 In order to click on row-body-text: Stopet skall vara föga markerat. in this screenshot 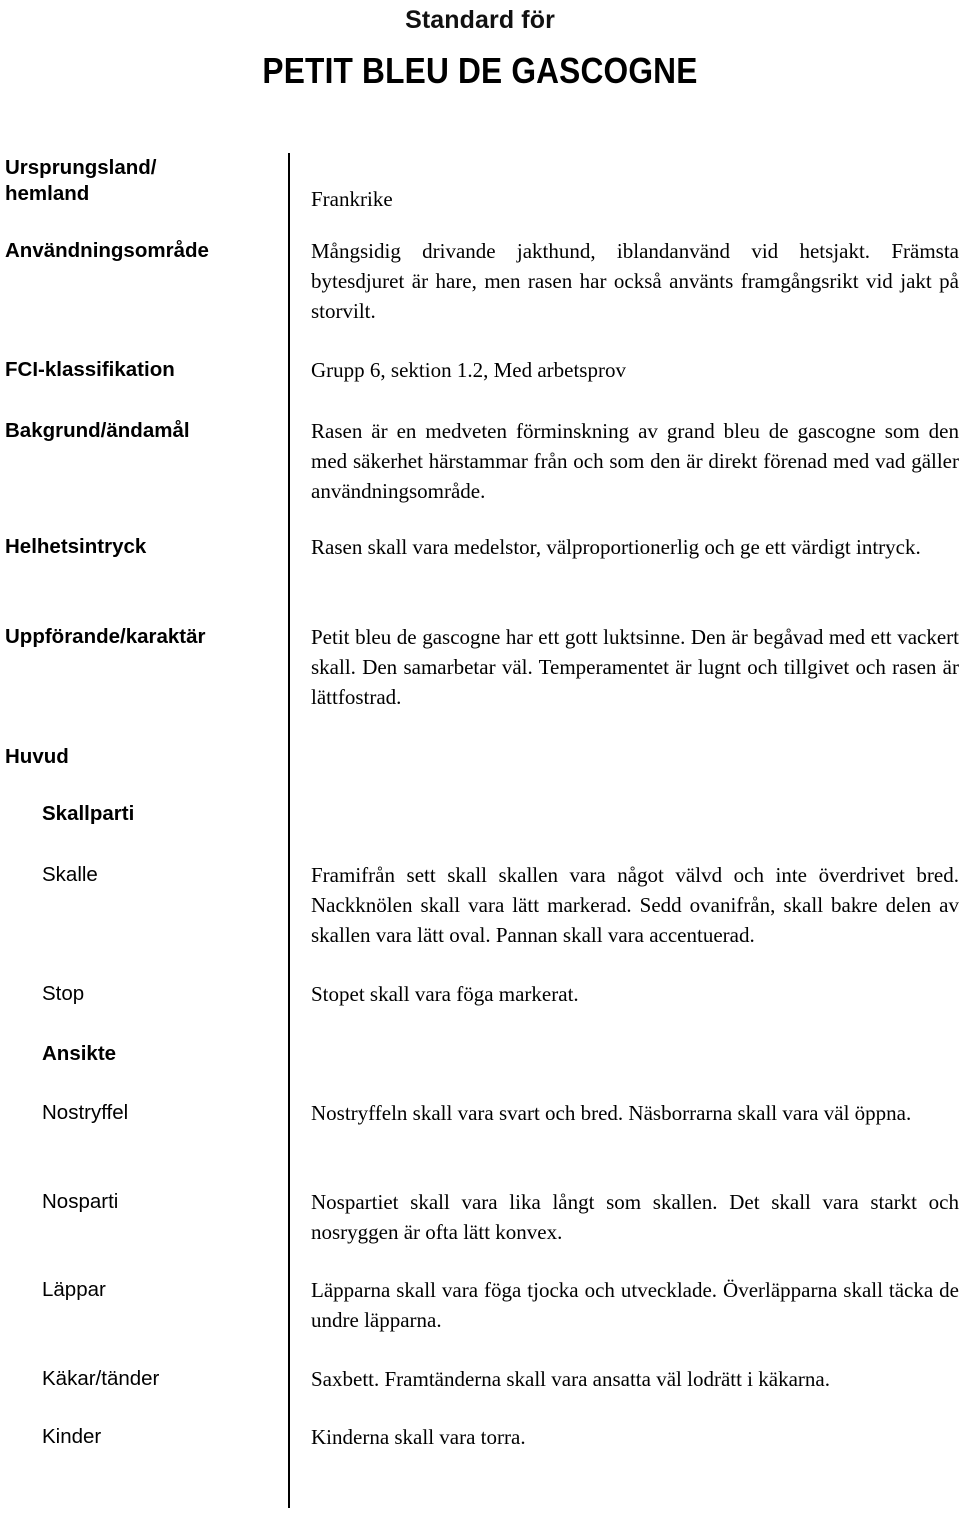, I will do `click(445, 994)`.